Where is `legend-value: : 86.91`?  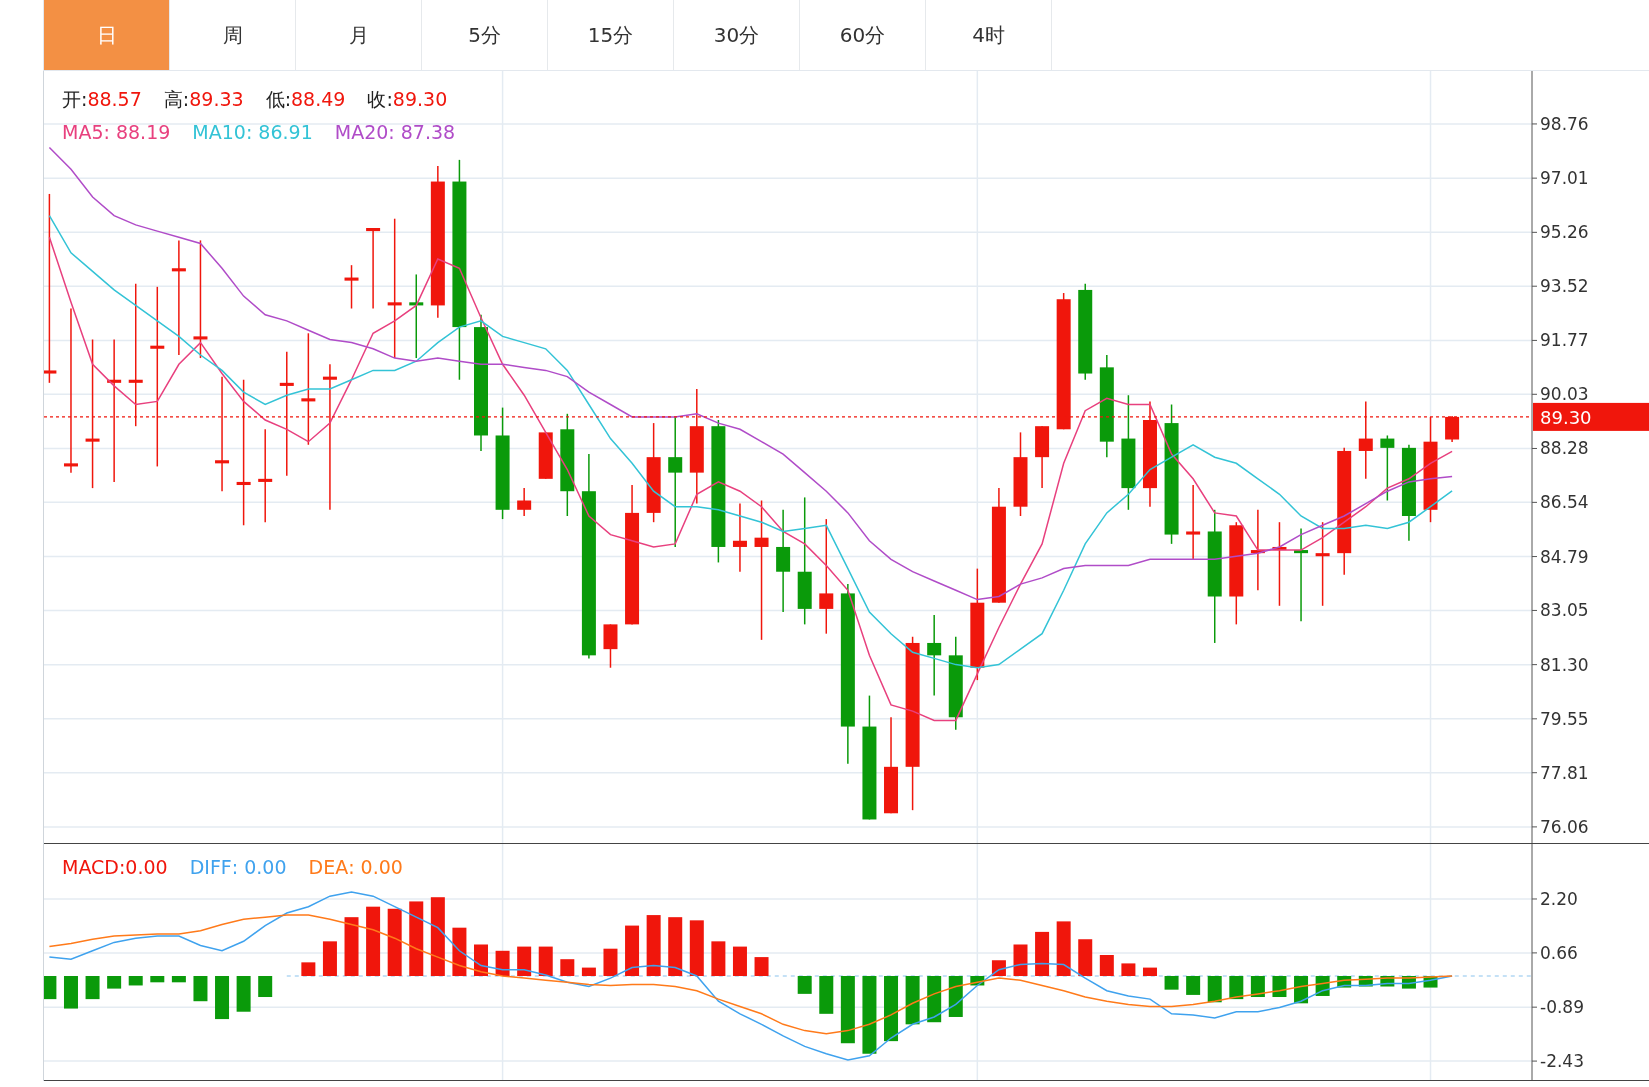
legend-value: : 86.91 is located at coordinates (279, 132).